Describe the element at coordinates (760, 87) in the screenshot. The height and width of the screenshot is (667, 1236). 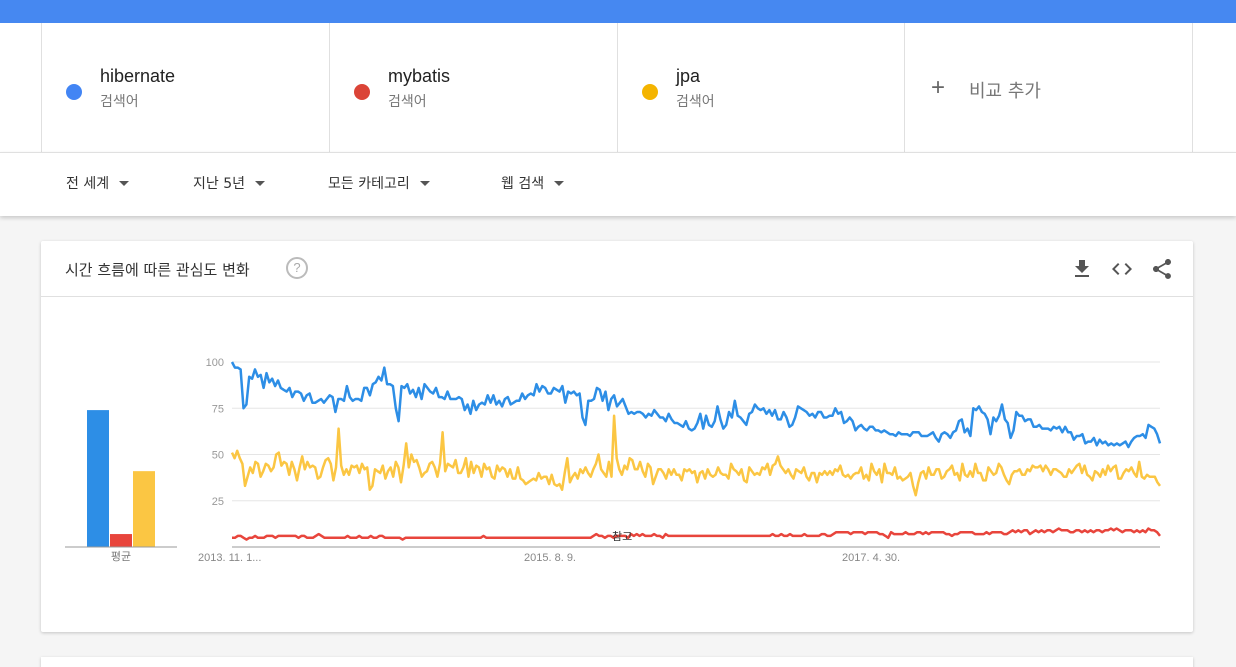
I see `term-card-jpa: jpa 검색어` at that location.